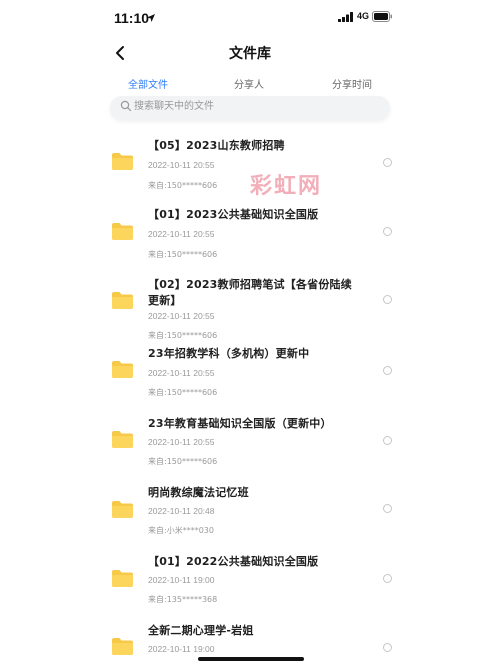 The width and height of the screenshot is (500, 667). I want to click on file-name: 【01】2023公共基础知识全国版, so click(233, 214).